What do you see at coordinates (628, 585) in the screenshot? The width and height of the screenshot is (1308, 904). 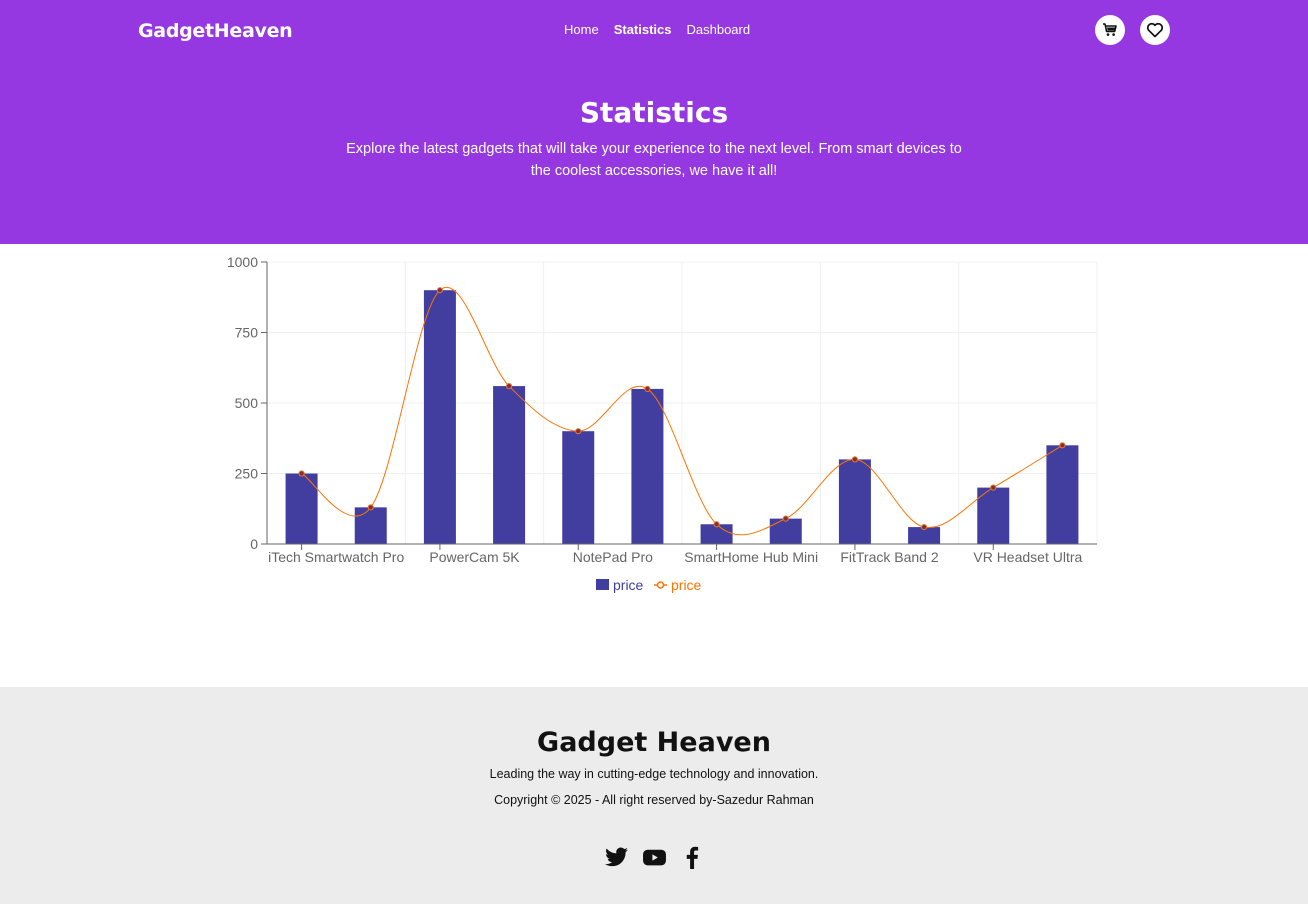 I see `legend-bar-label: price` at bounding box center [628, 585].